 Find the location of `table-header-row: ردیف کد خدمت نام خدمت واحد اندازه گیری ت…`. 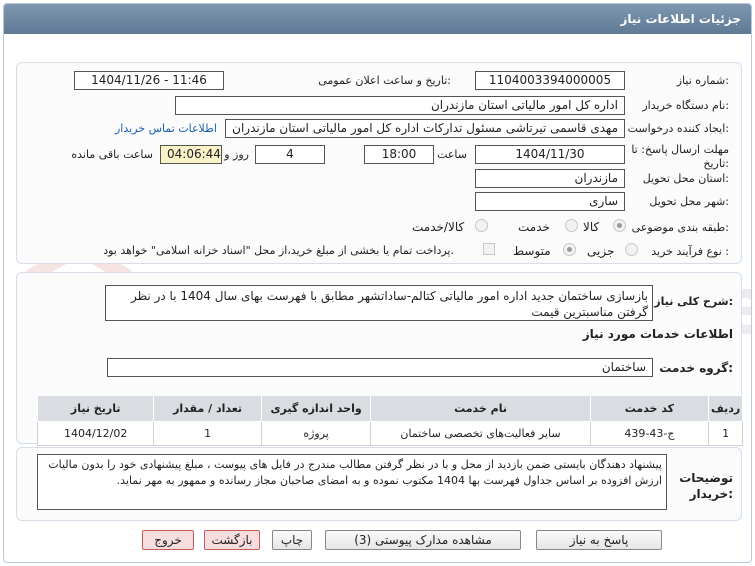

table-header-row: ردیف کد خدمت نام خدمت واحد اندازه گیری ت… is located at coordinates (389, 408).